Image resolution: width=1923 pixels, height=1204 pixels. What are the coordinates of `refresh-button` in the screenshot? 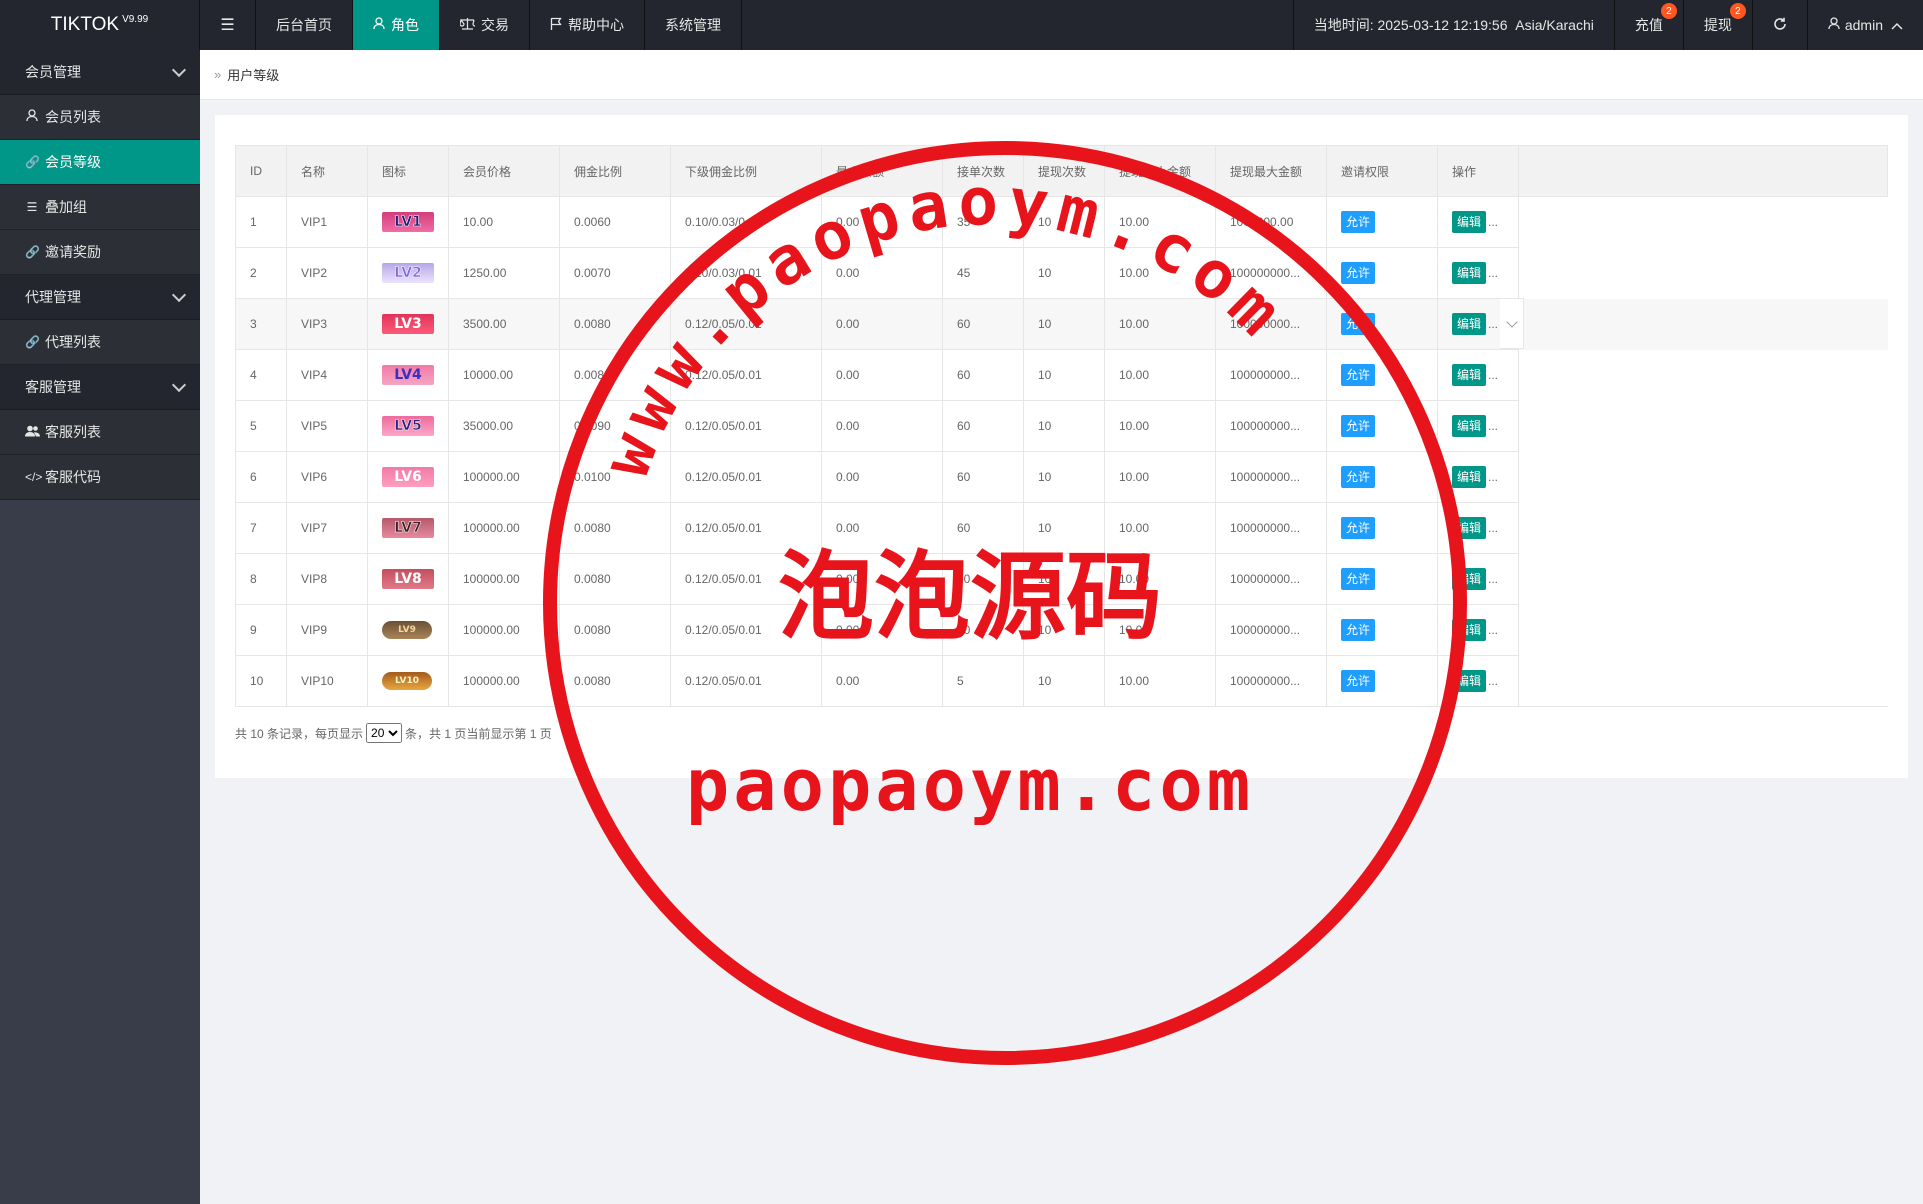 It's located at (1779, 25).